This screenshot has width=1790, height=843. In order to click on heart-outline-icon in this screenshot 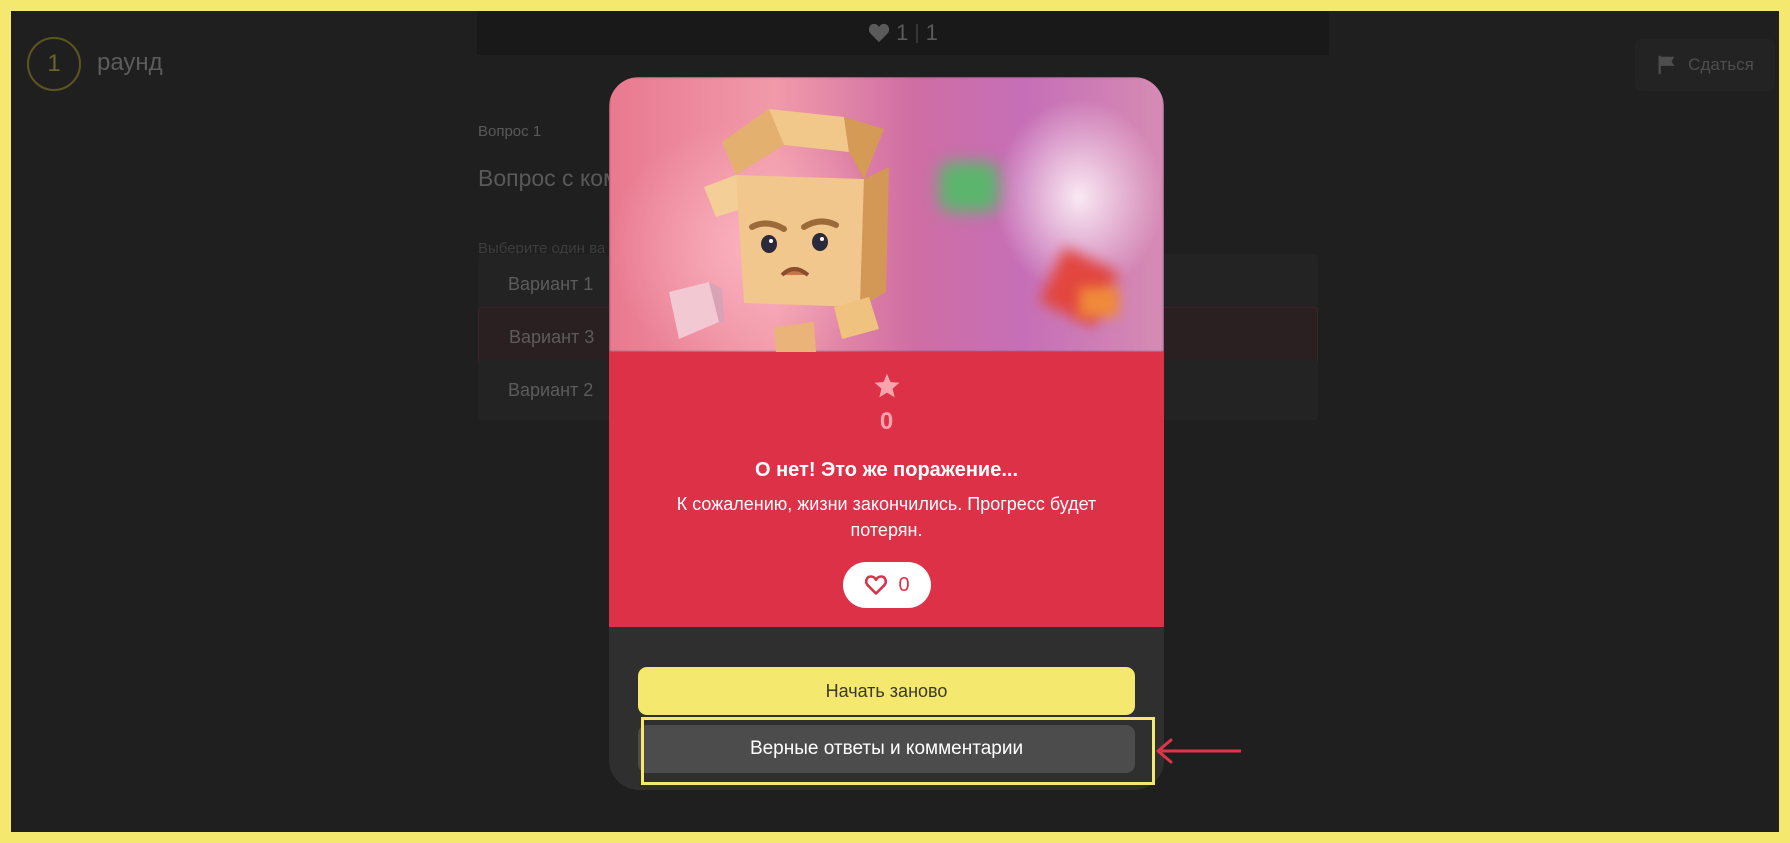, I will do `click(876, 585)`.